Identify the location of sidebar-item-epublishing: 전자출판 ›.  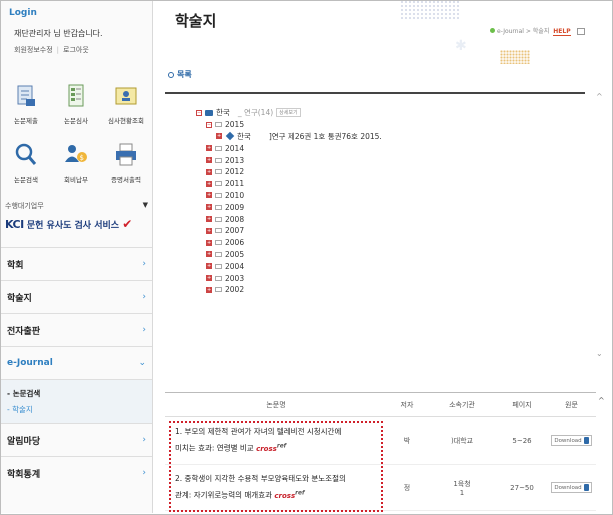
(76, 329).